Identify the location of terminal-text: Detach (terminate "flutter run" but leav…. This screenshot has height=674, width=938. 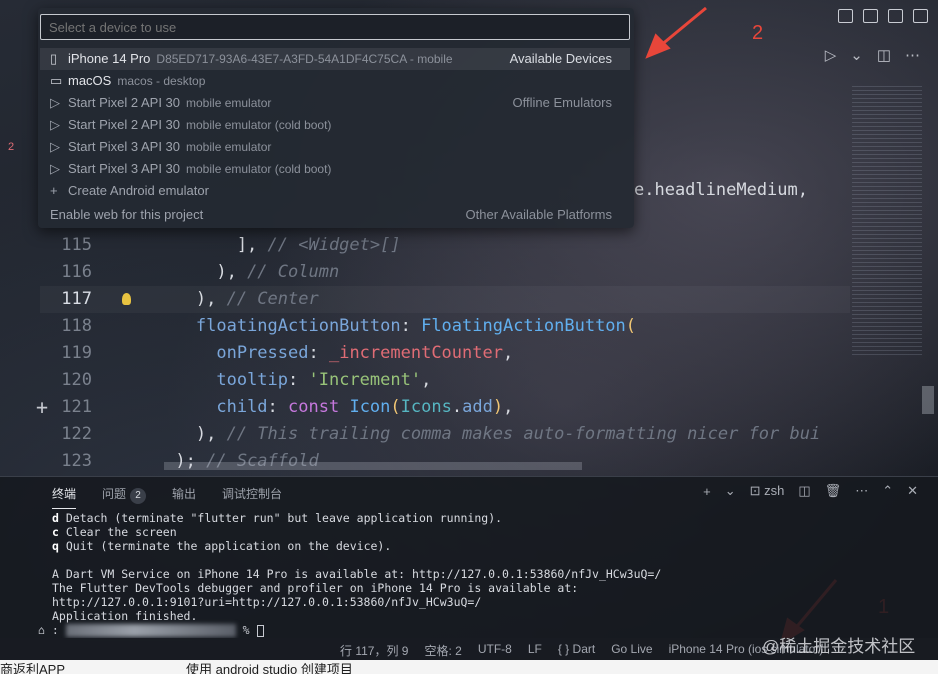
(280, 518).